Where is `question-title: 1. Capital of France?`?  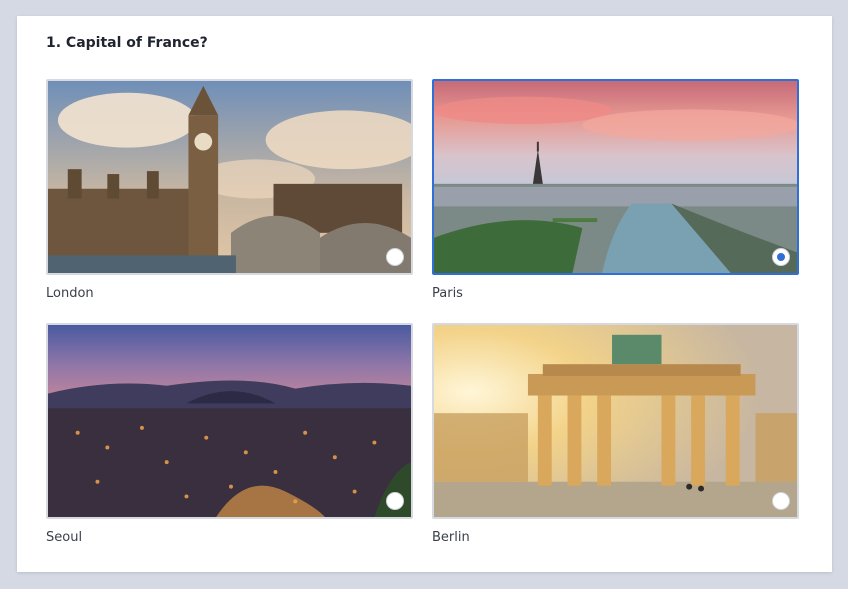 question-title: 1. Capital of France? is located at coordinates (127, 43).